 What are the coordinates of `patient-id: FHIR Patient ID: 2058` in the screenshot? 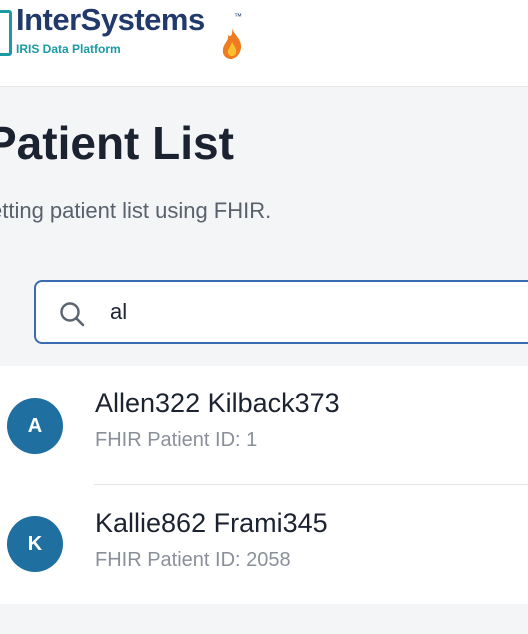 It's located at (193, 560).